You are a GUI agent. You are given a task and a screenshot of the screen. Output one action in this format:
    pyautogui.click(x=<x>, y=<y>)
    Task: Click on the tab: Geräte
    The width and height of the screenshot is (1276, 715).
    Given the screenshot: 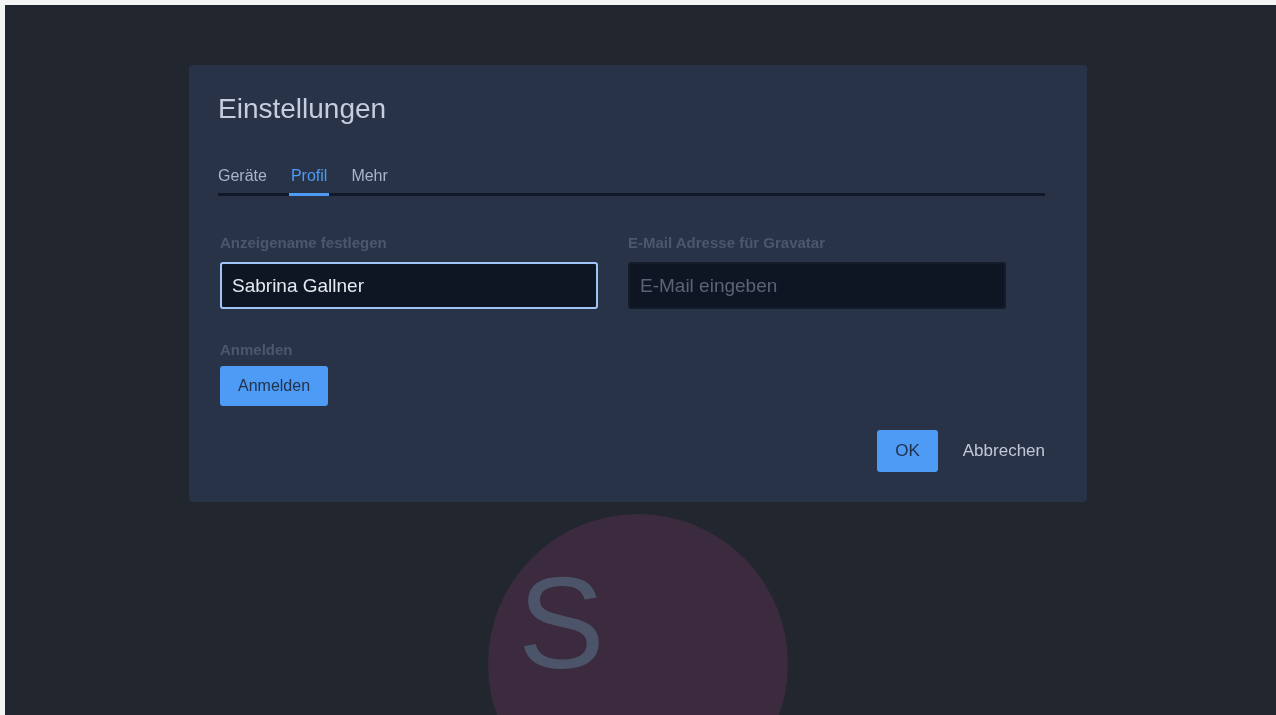 What is the action you would take?
    pyautogui.click(x=248, y=179)
    